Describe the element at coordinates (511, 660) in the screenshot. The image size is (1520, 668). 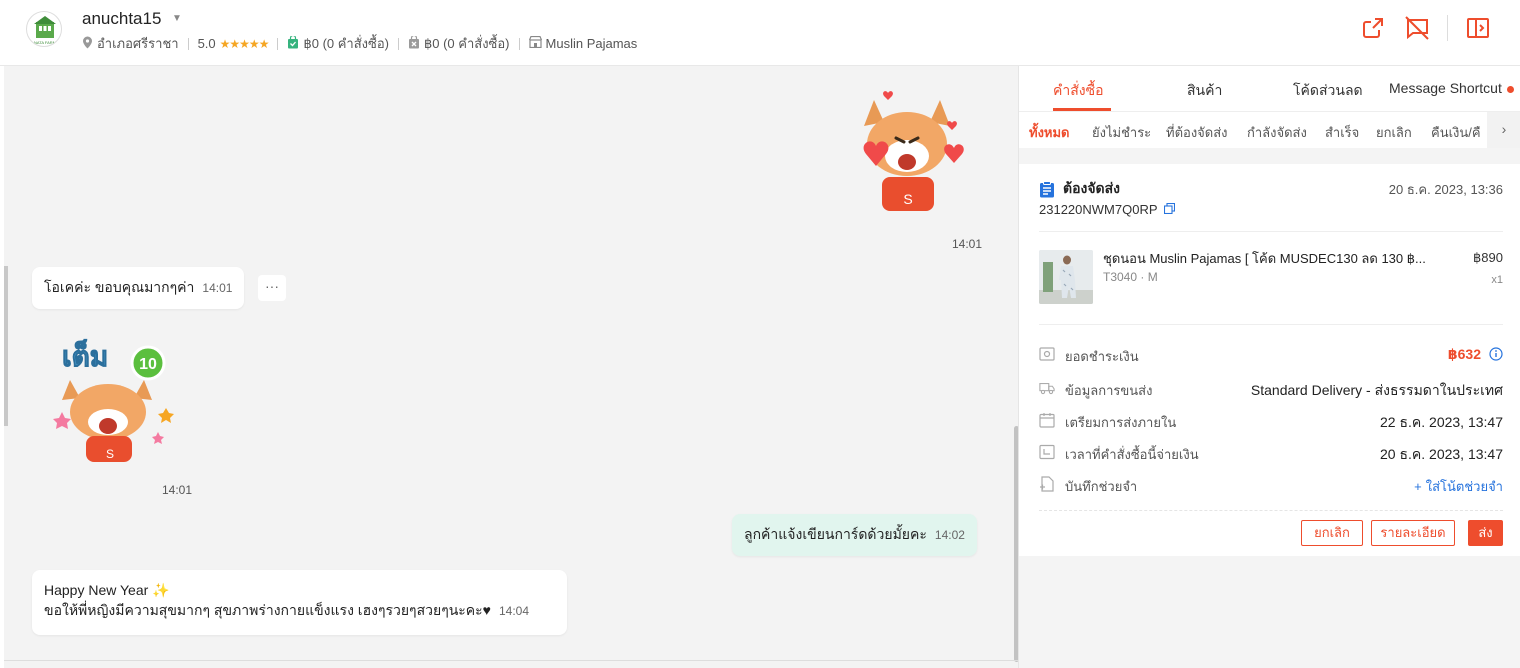
I see `chat-input-divider` at that location.